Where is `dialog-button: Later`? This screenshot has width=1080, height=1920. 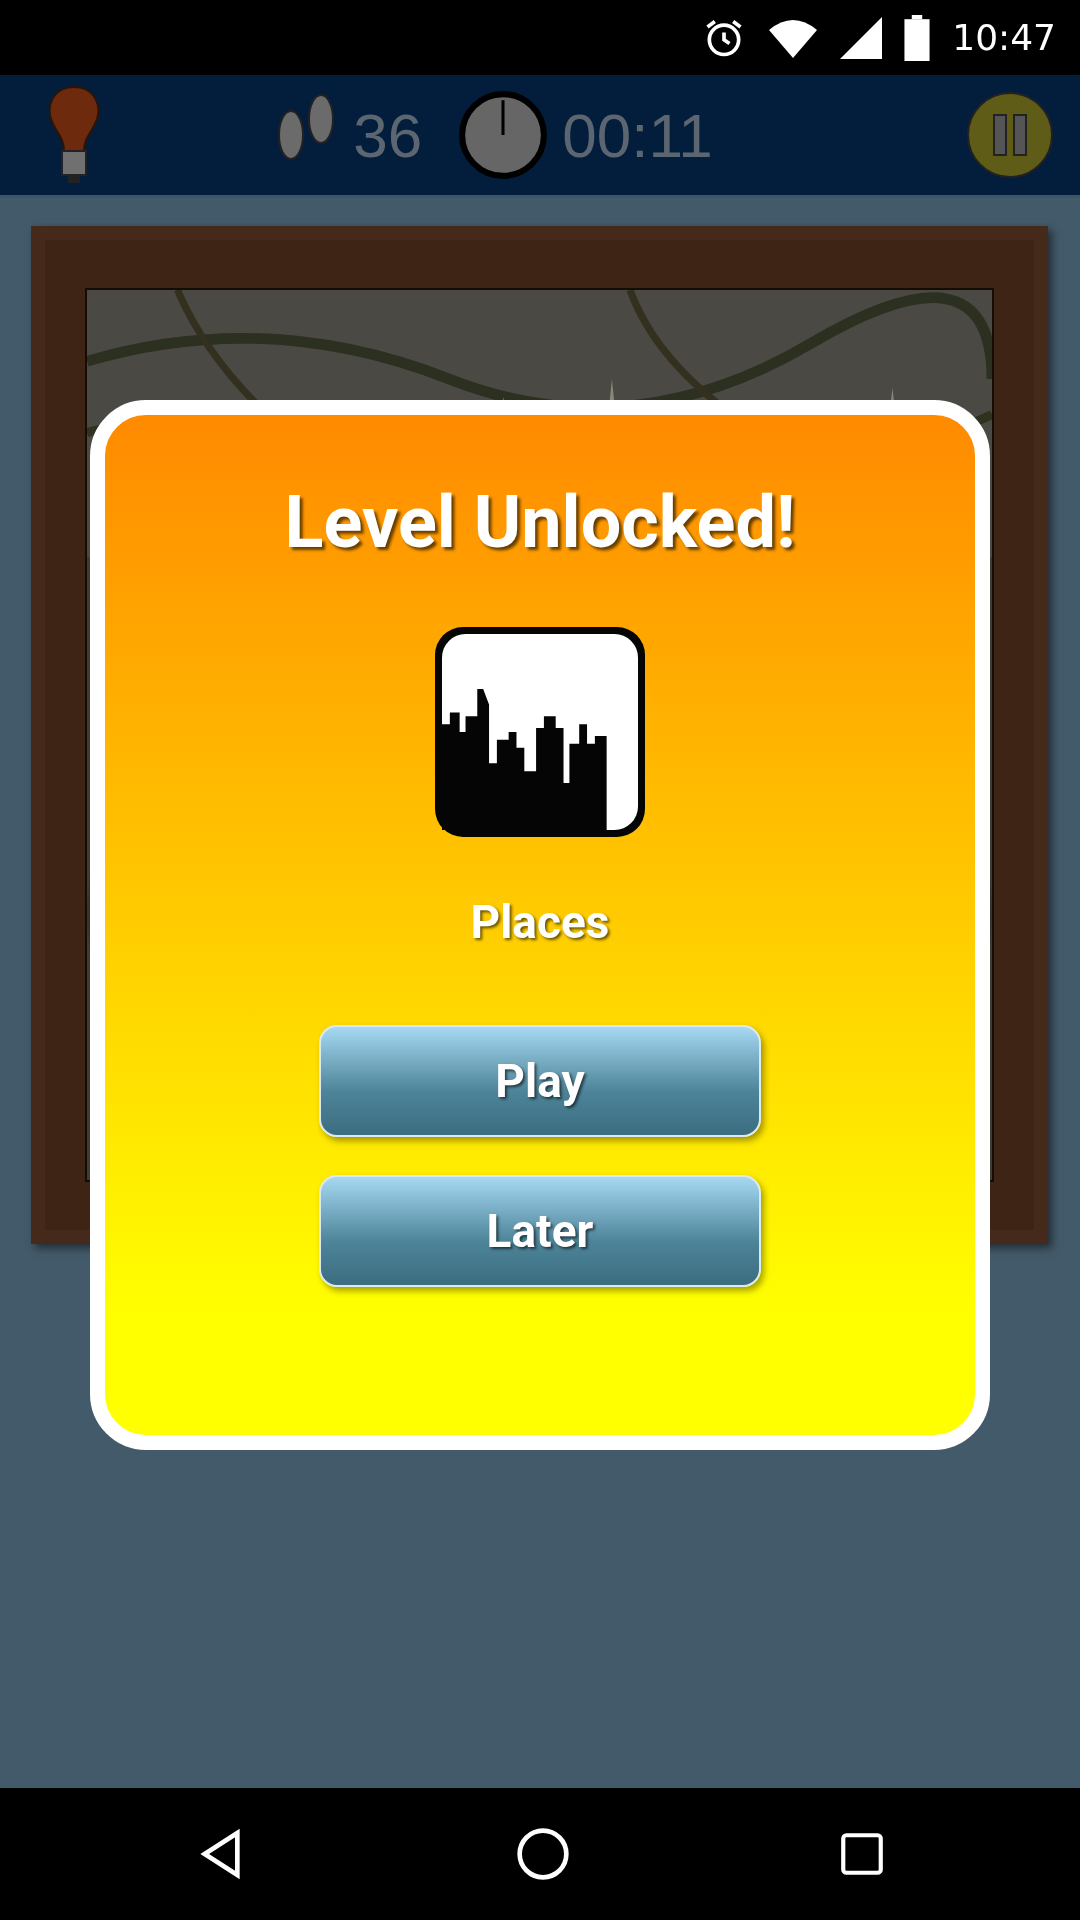
dialog-button: Later is located at coordinates (540, 1231).